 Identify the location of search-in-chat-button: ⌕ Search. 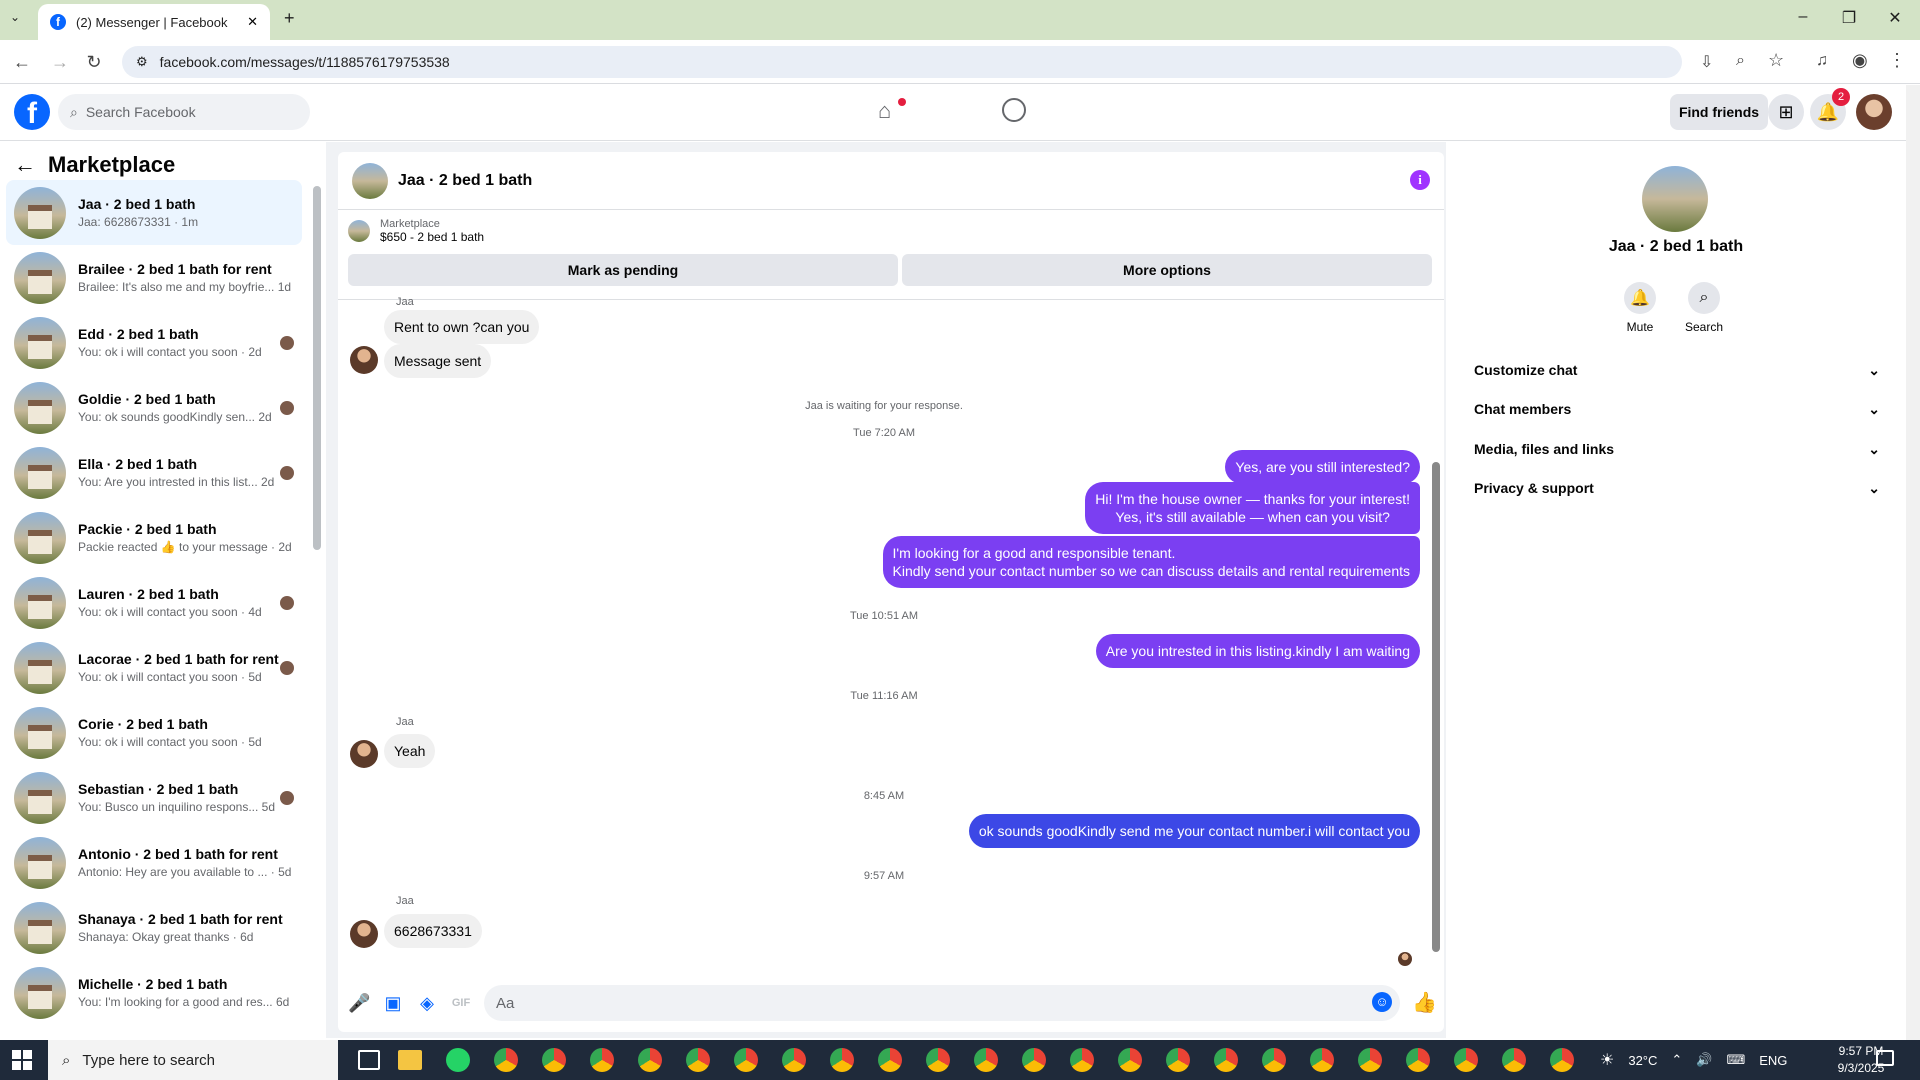
(1704, 308).